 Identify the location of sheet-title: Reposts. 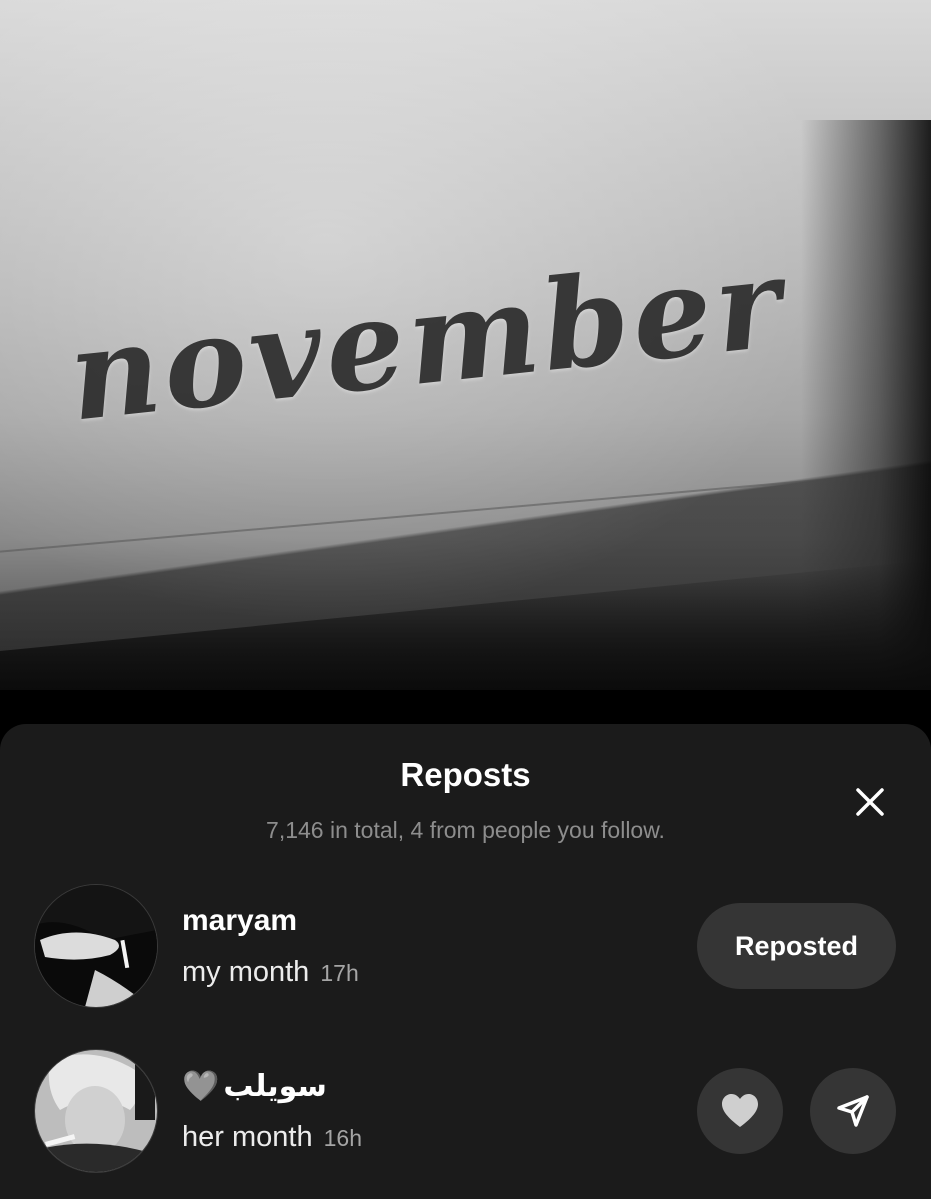
(465, 774).